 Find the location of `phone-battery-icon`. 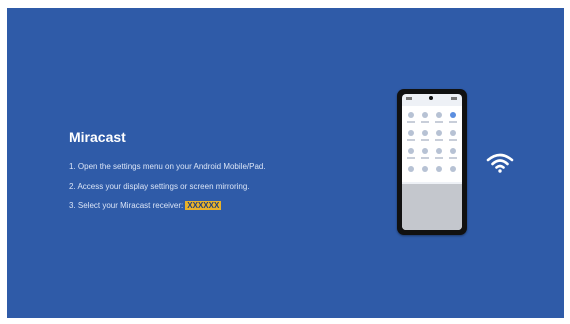

phone-battery-icon is located at coordinates (454, 98).